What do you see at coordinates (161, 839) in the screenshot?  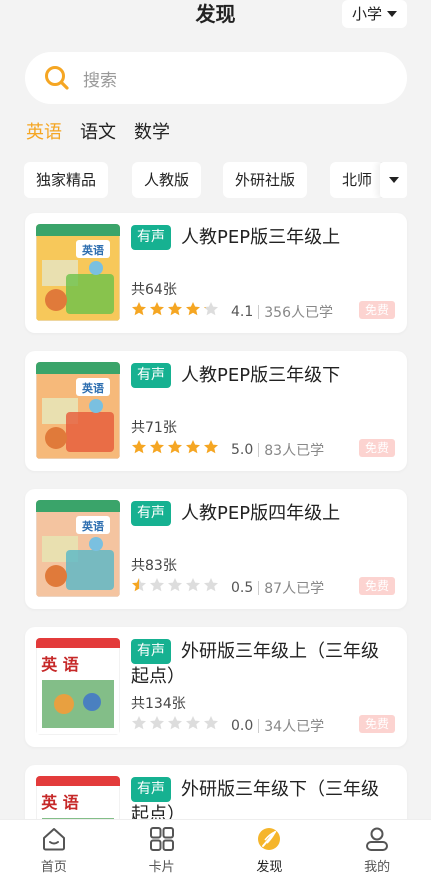 I see `cards-icon` at bounding box center [161, 839].